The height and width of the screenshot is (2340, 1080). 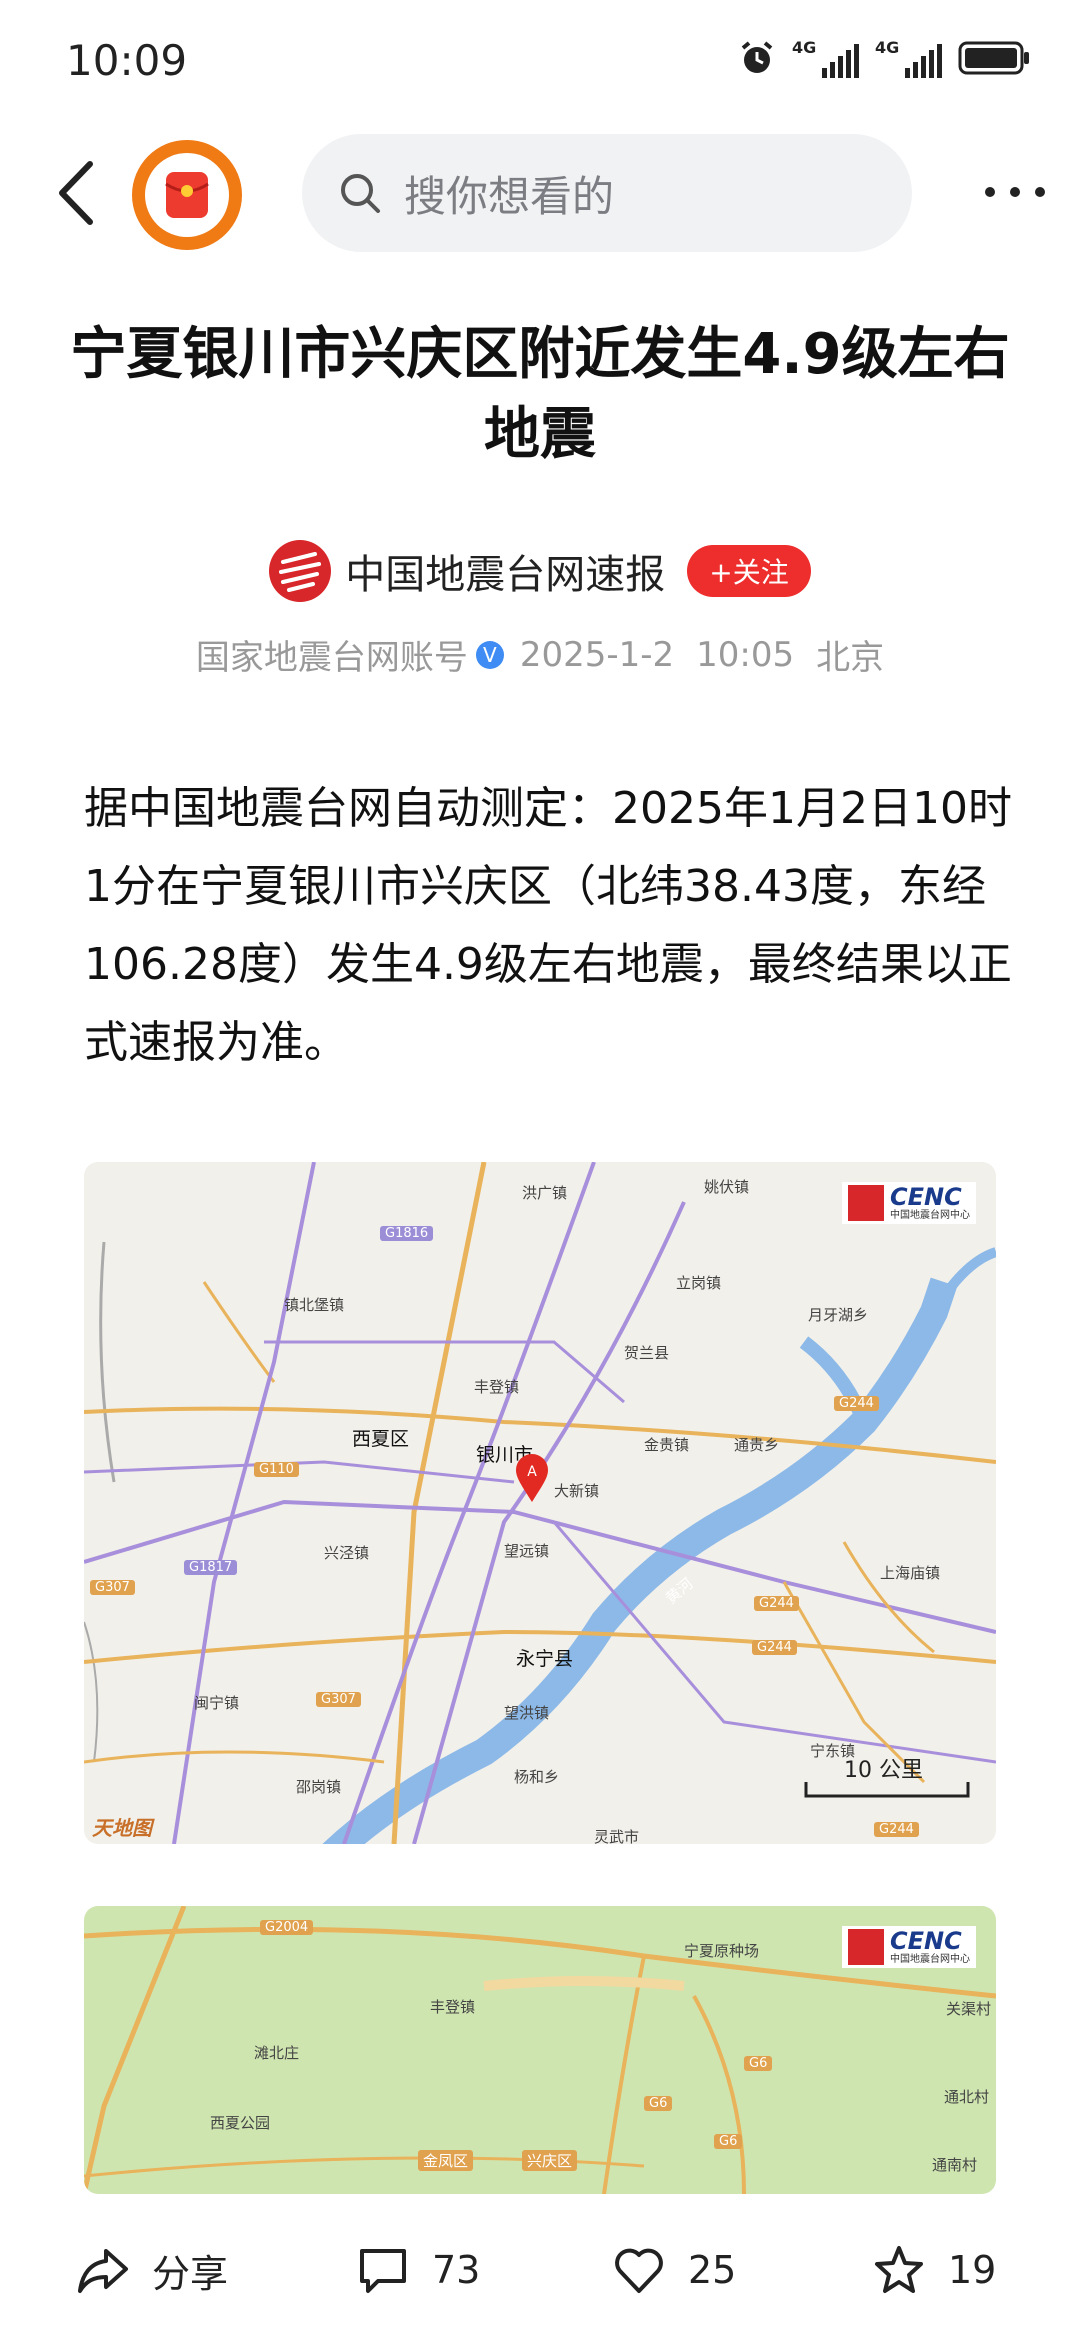 I want to click on publish-location: 北京, so click(x=850, y=658).